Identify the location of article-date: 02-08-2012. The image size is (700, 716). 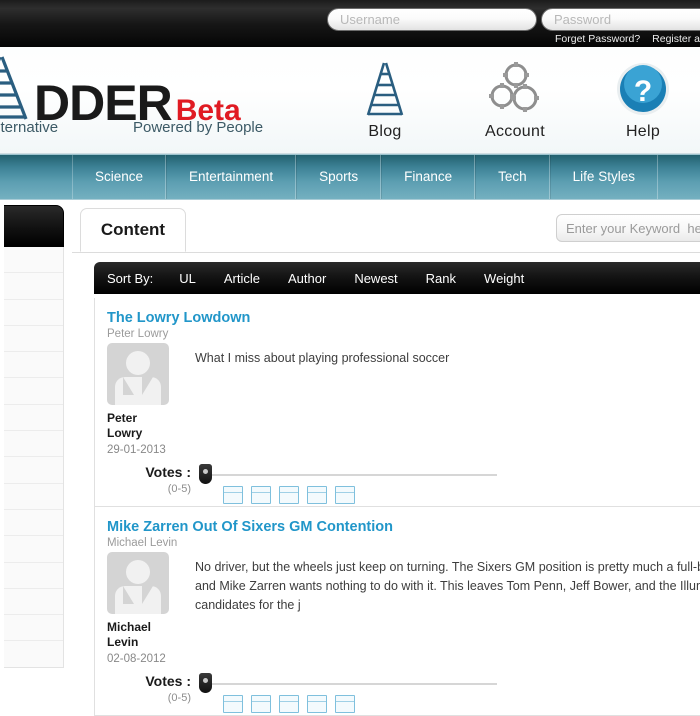
(146, 659).